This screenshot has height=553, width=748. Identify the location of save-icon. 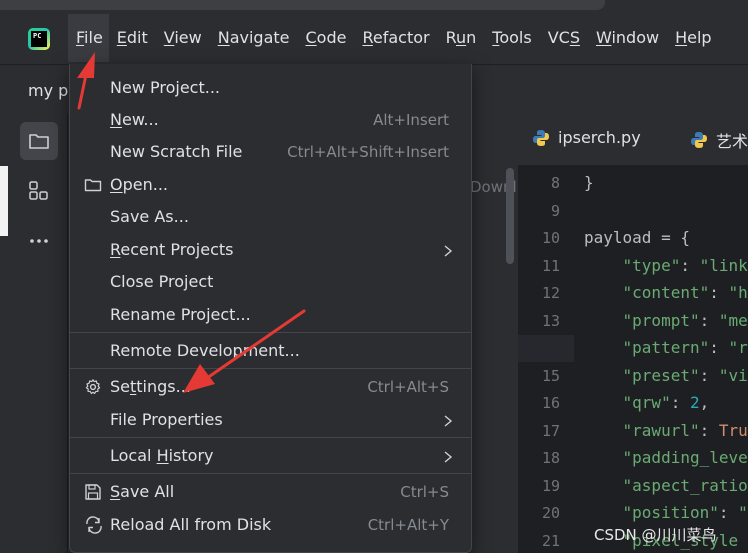
(93, 494).